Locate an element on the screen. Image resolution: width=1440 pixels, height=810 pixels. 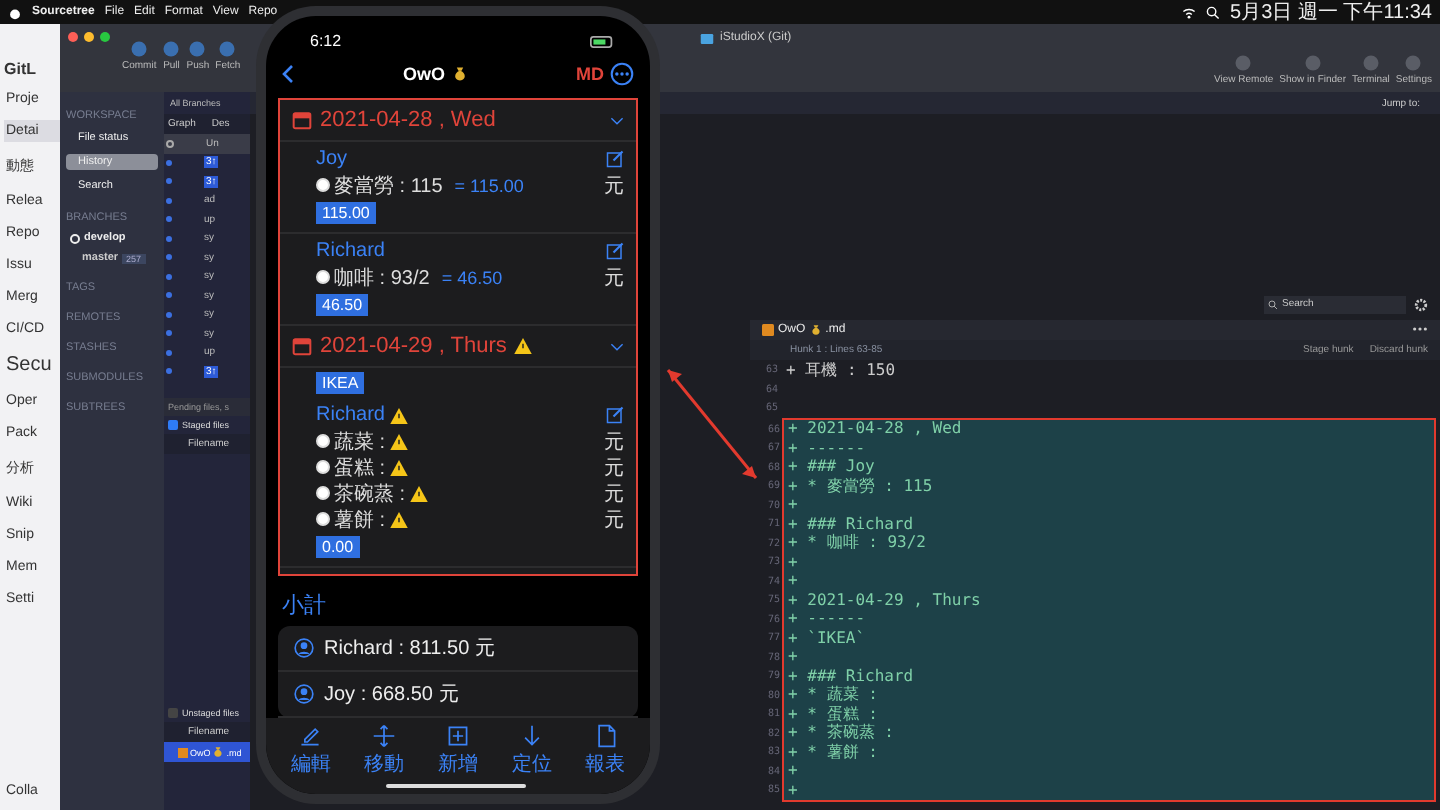
subtotal-amount: Richard : 811.50 元 is located at coordinates (409, 649).